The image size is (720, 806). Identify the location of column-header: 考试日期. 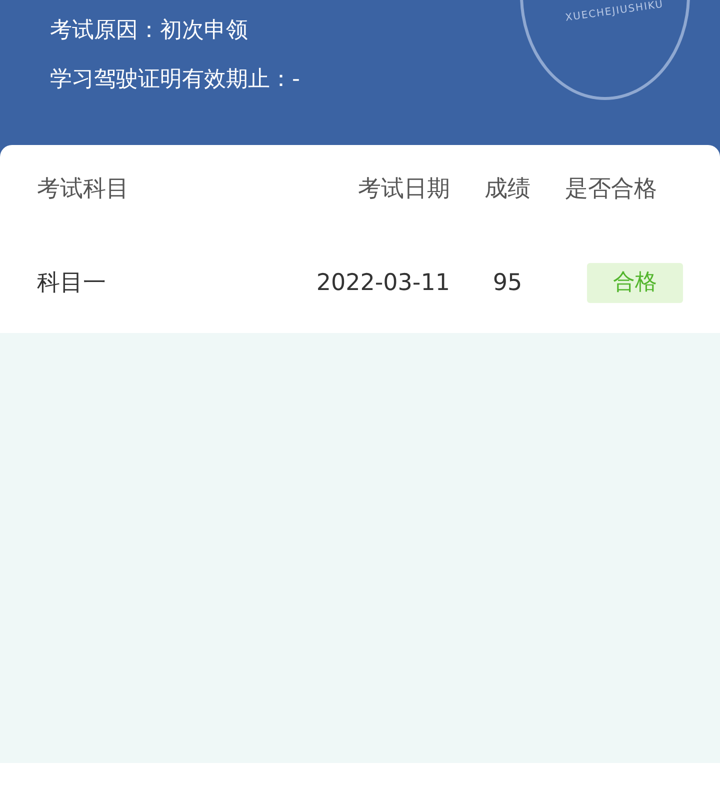
(404, 189).